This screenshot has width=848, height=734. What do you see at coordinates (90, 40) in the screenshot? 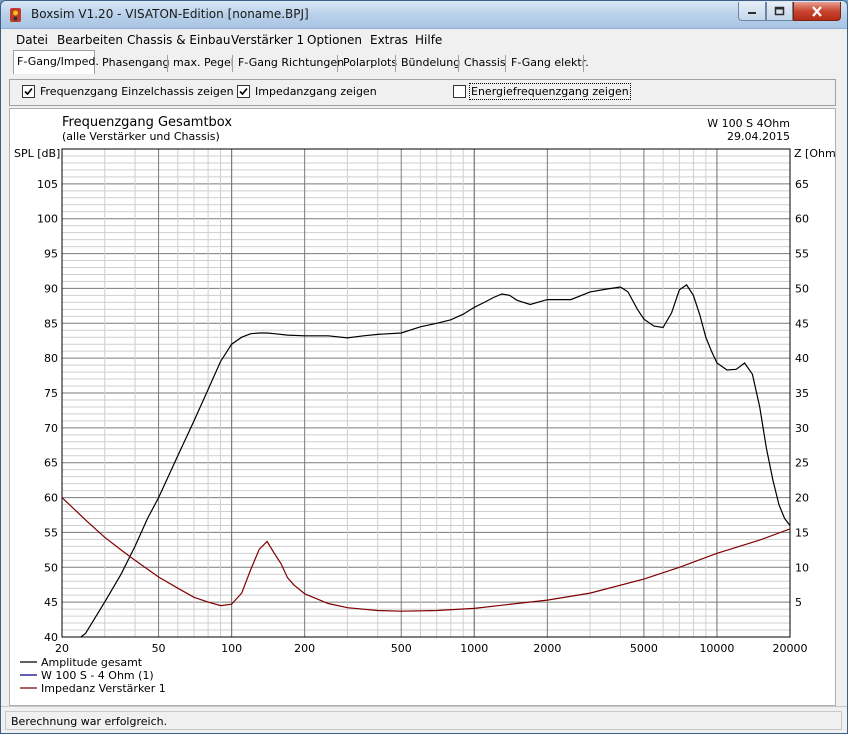
I see `menu-bearbeiten: Bearbeiten` at bounding box center [90, 40].